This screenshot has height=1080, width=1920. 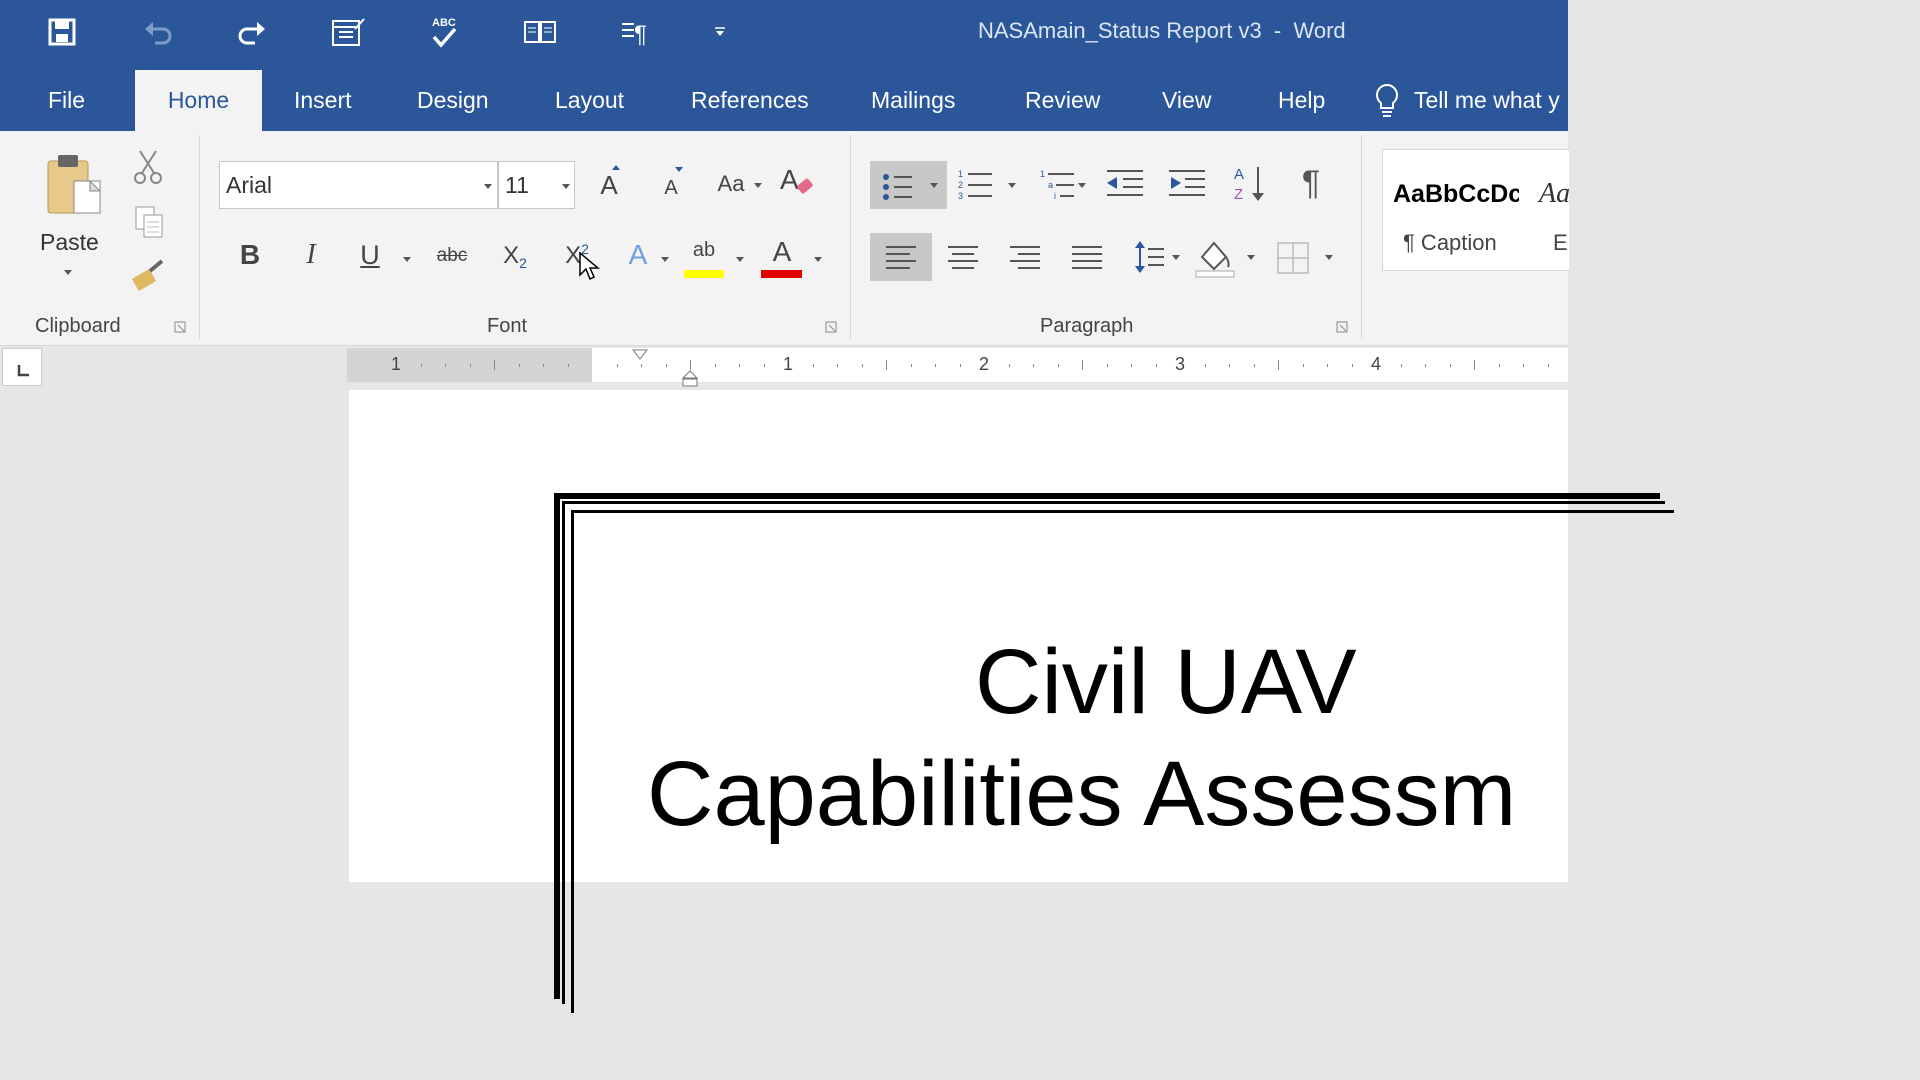 I want to click on font-launcher-icon, so click(x=831, y=327).